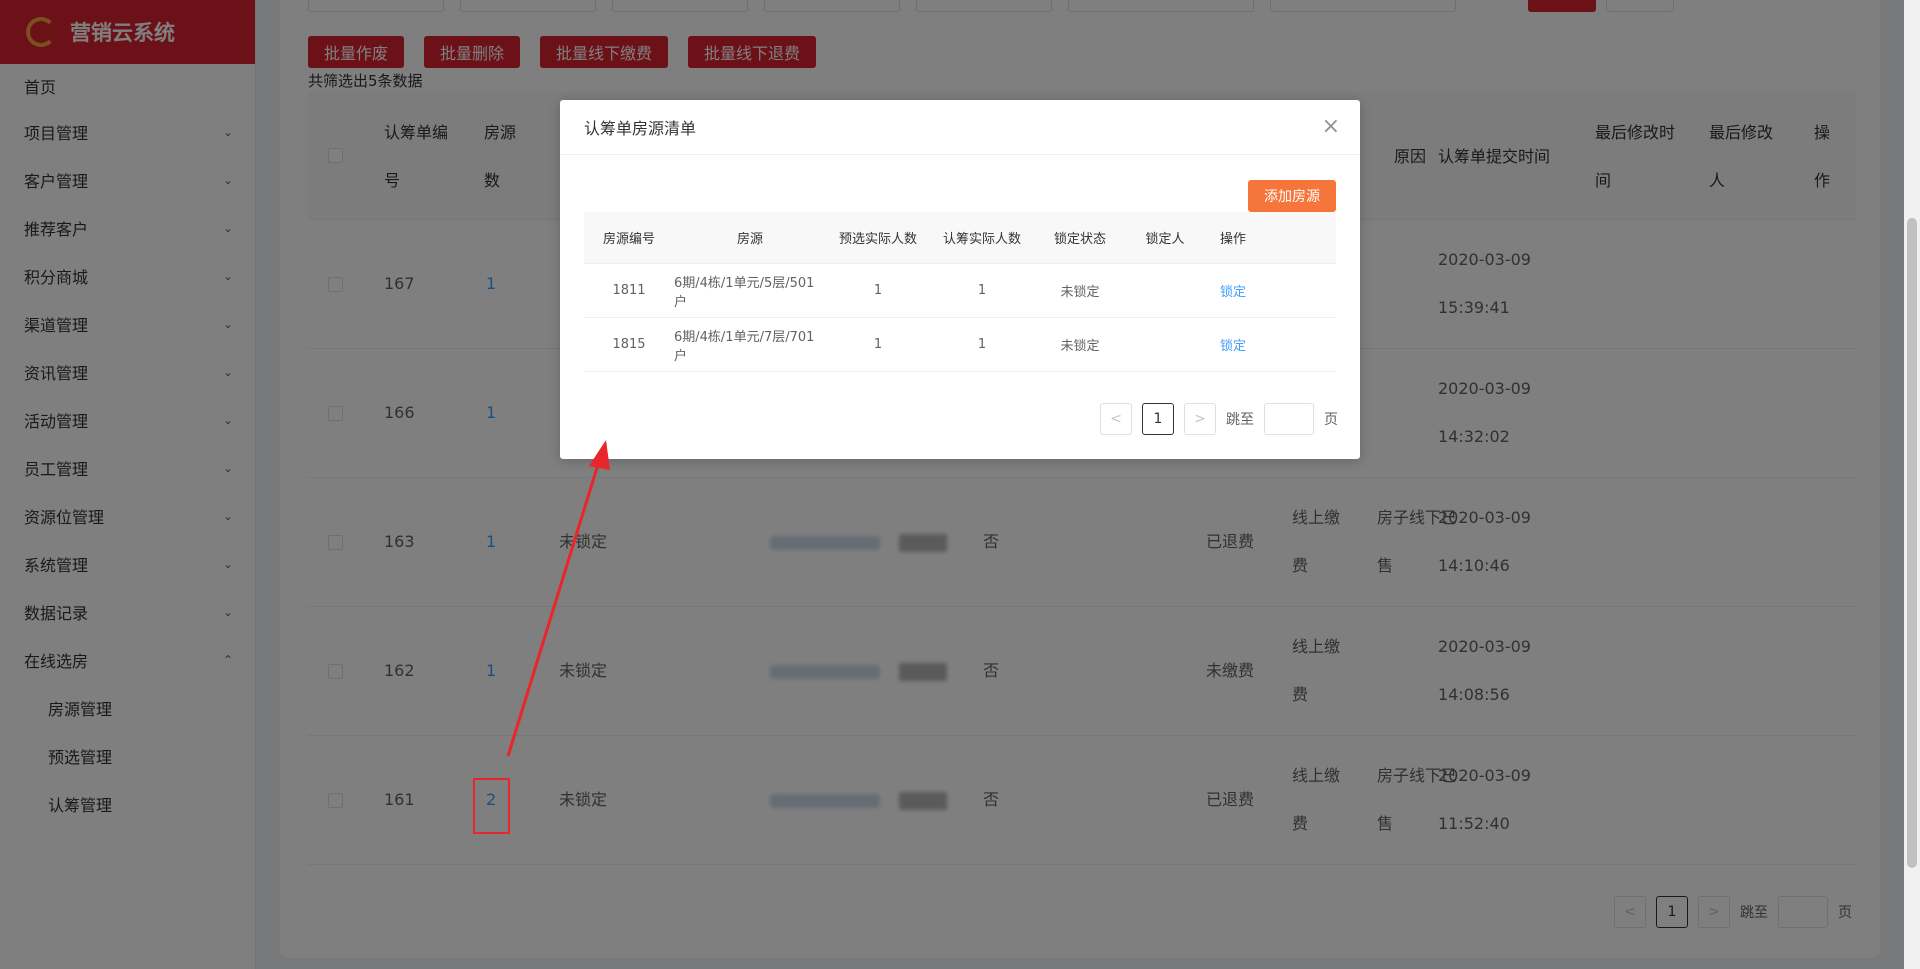  What do you see at coordinates (1331, 127) in the screenshot?
I see `close-icon: ×` at bounding box center [1331, 127].